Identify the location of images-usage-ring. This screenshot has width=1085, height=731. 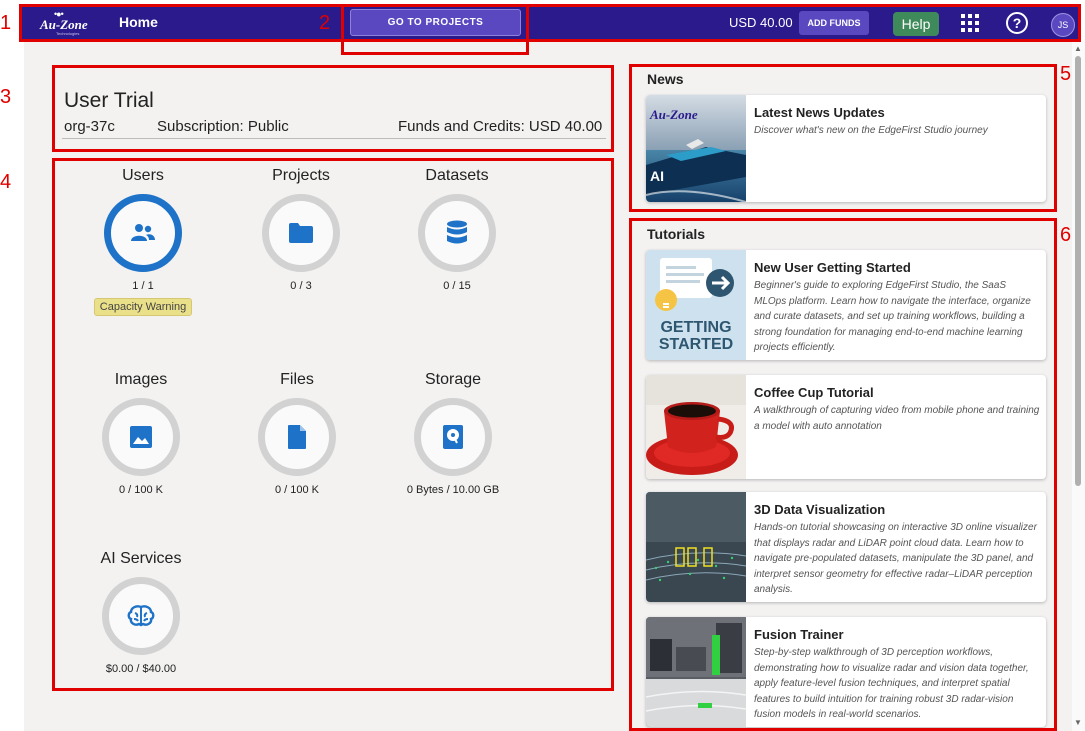
(141, 437).